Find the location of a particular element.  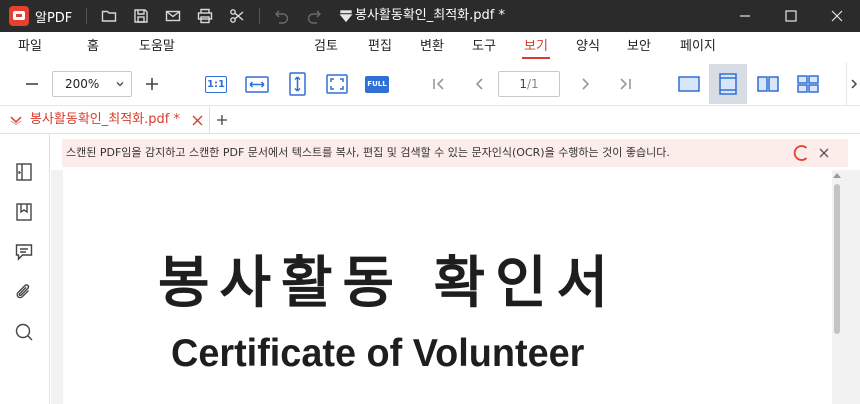

minimize-icon is located at coordinates (745, 16).